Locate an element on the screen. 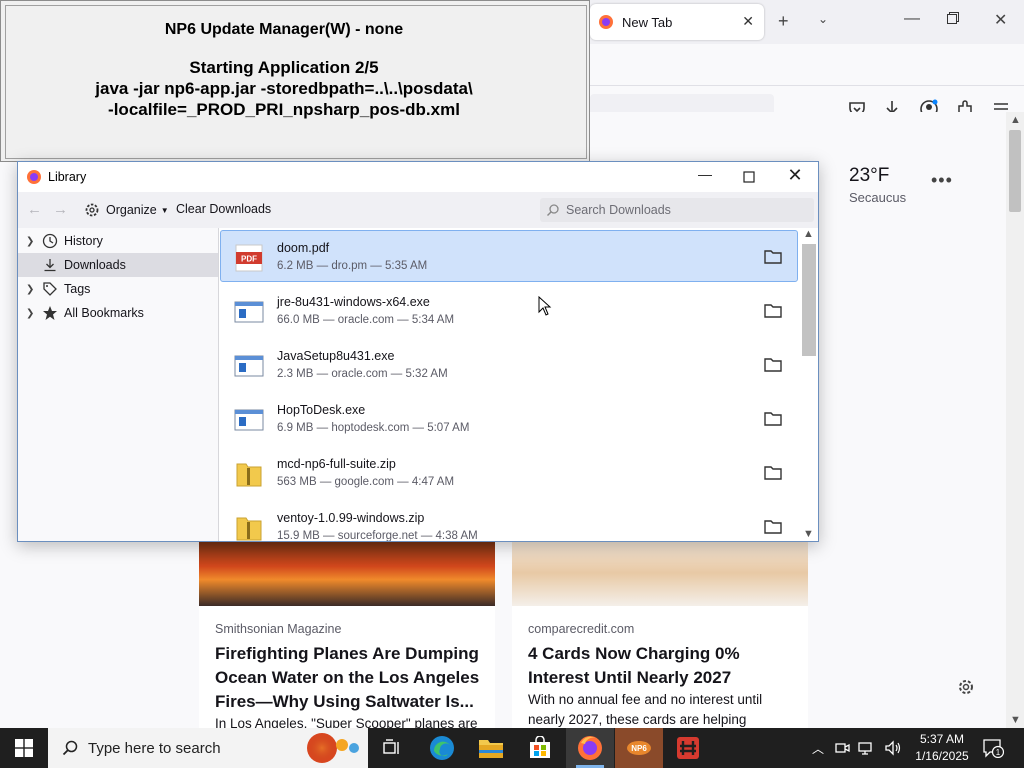  file-meta: 563 MB — google.com — 4:47 AM is located at coordinates (366, 482).